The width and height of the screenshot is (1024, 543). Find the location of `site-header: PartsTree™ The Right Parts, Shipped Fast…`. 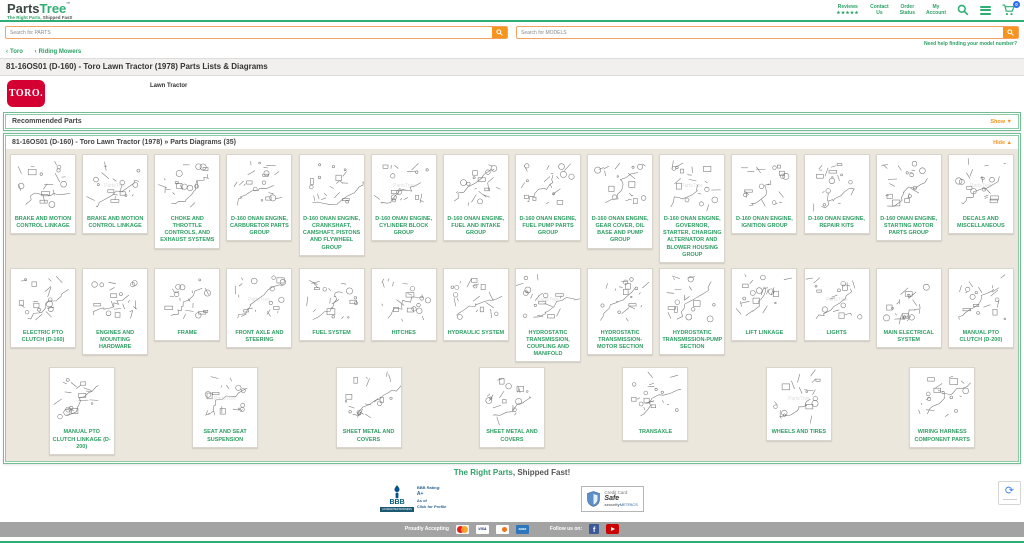

site-header: PartsTree™ The Right Parts, Shipped Fast… is located at coordinates (512, 11).